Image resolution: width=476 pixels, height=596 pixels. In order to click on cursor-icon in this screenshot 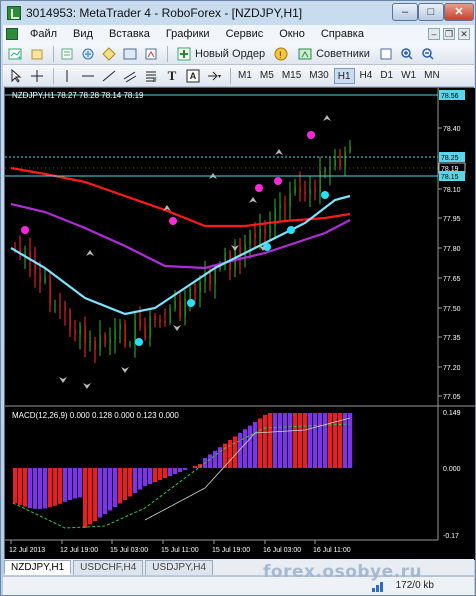, I will do `click(16, 76)`.